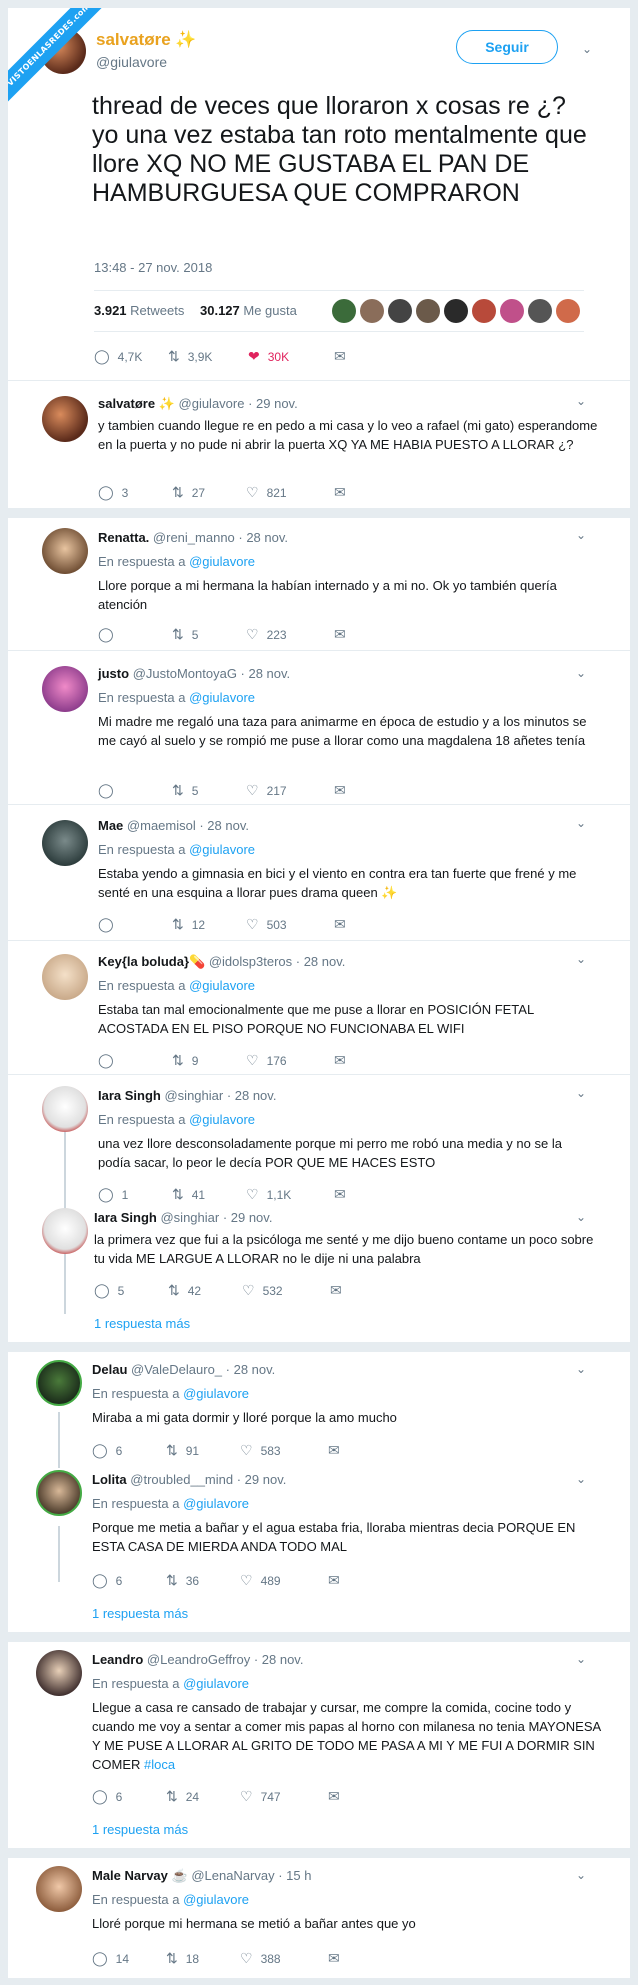 The height and width of the screenshot is (1985, 638). I want to click on author-handle: @LenaNarvay · 15 h, so click(251, 1875).